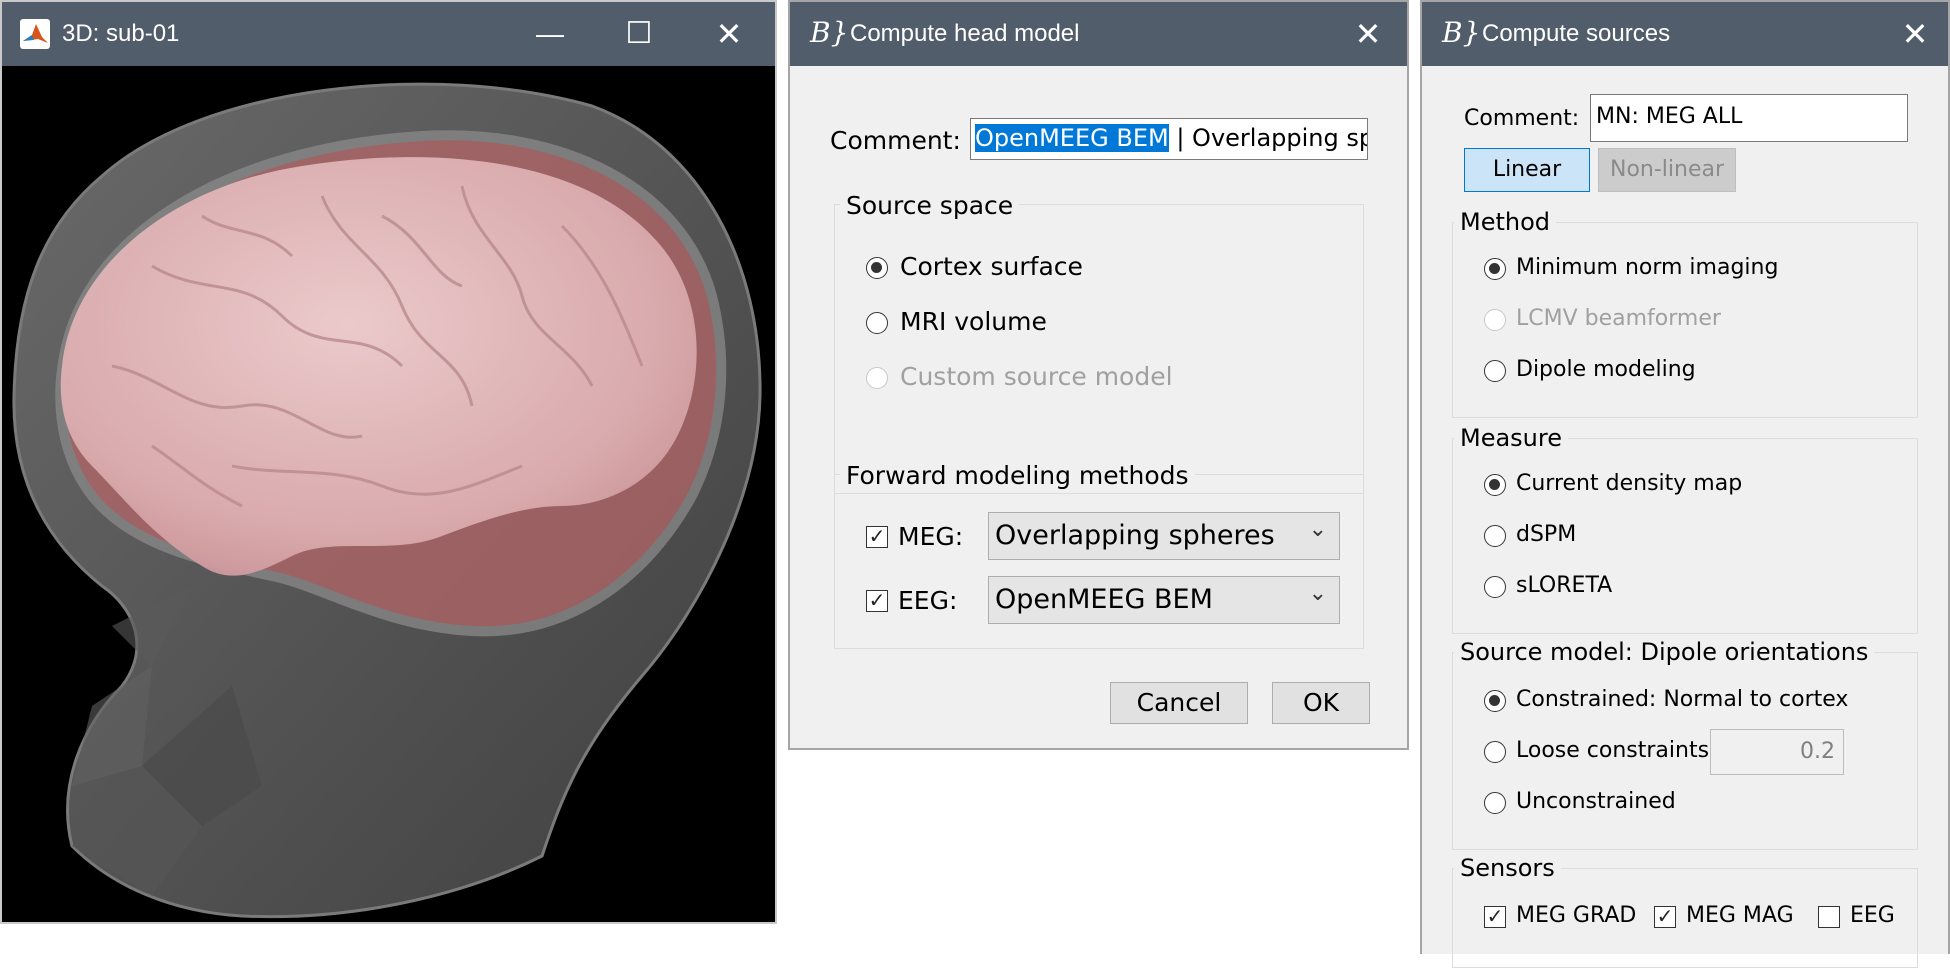  Describe the element at coordinates (877, 378) in the screenshot. I see `custom-source-radio` at that location.